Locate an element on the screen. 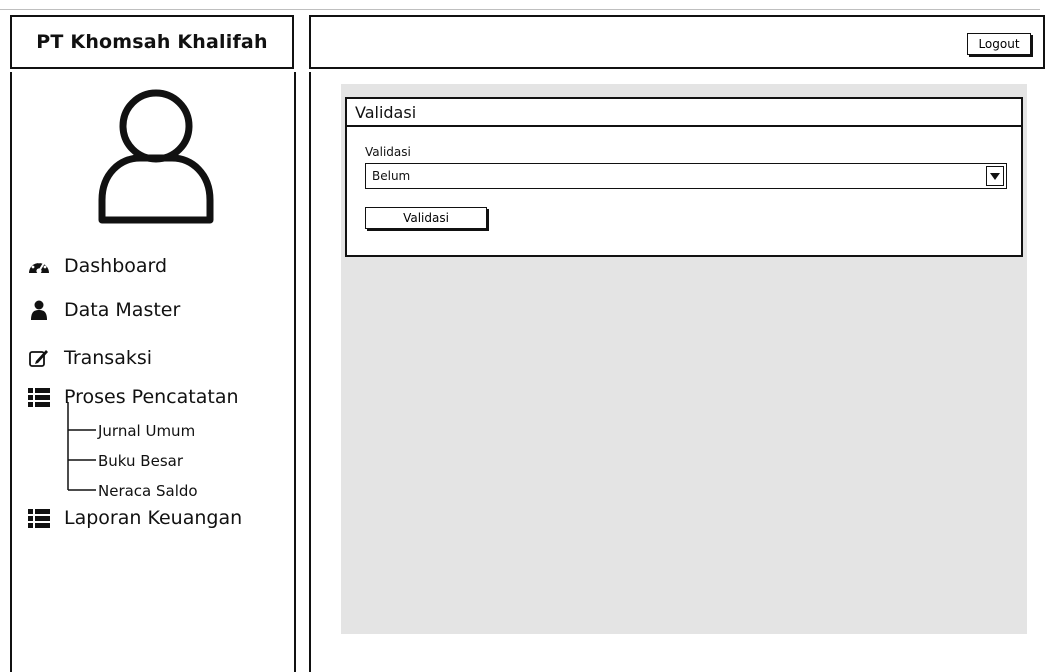  app-title: PT Khomsah Khalifah is located at coordinates (152, 42).